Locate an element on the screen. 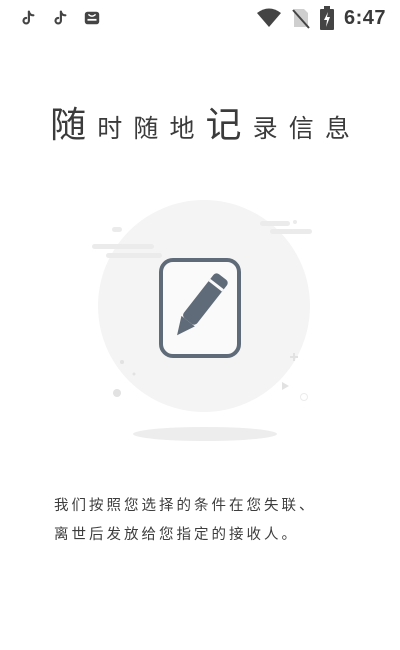 The width and height of the screenshot is (400, 650). wifi-icon is located at coordinates (268, 17).